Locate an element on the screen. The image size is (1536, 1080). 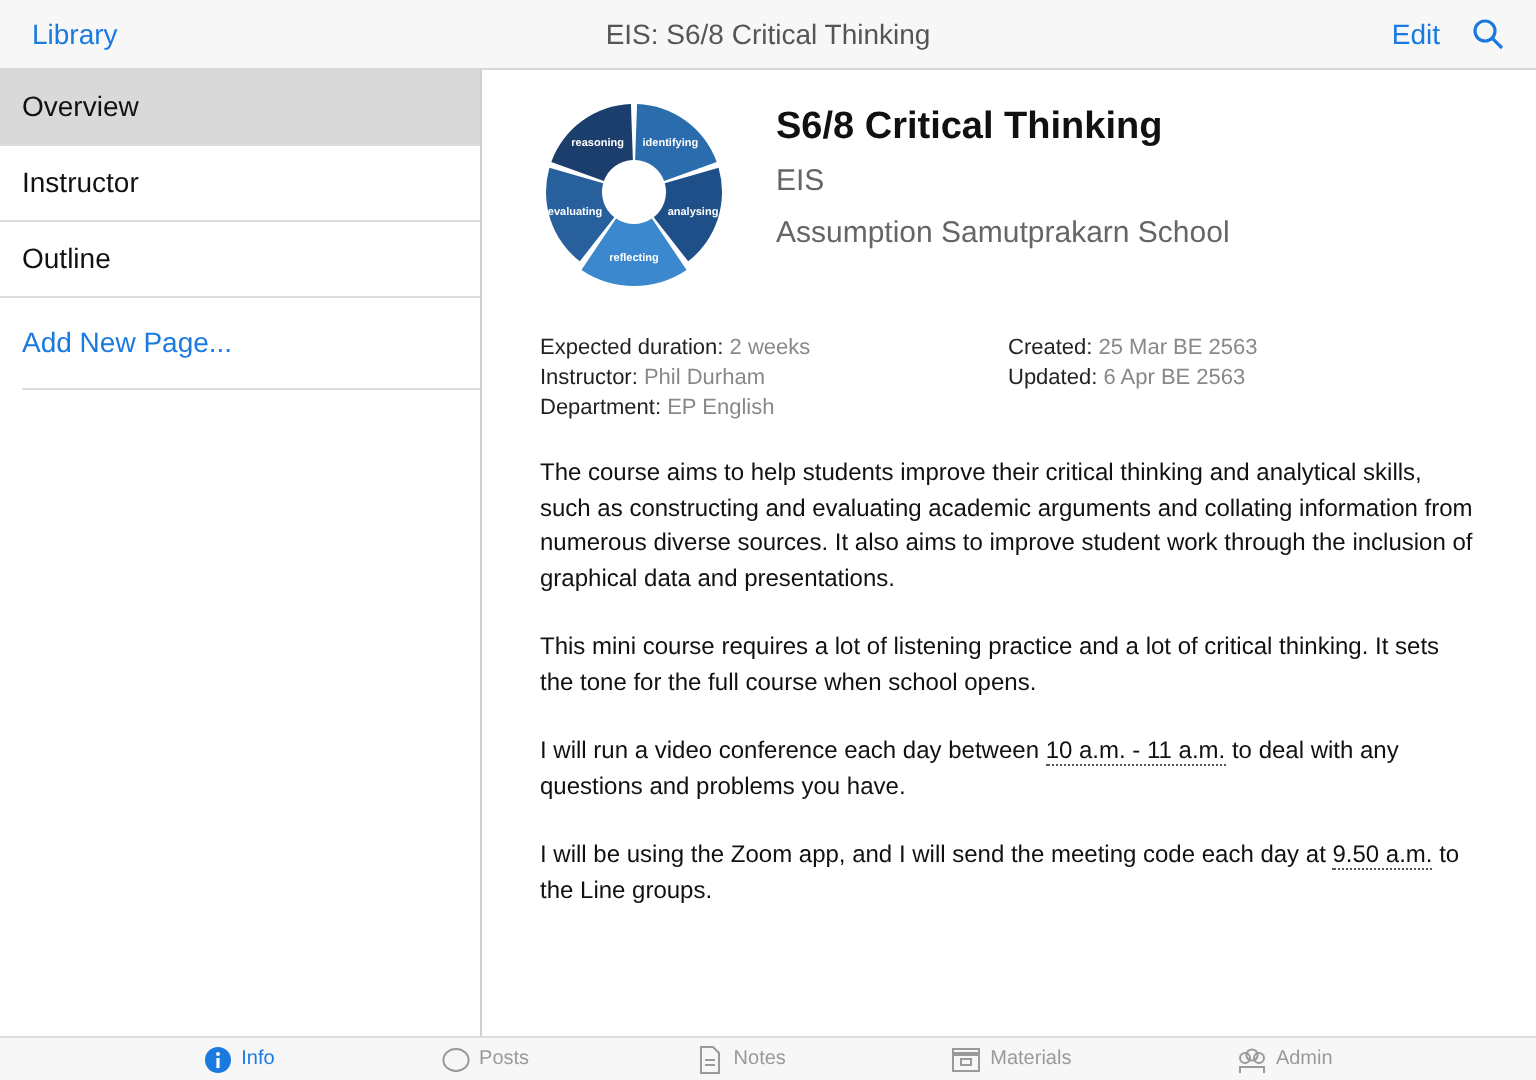
chat-bubble-icon is located at coordinates (455, 1059).